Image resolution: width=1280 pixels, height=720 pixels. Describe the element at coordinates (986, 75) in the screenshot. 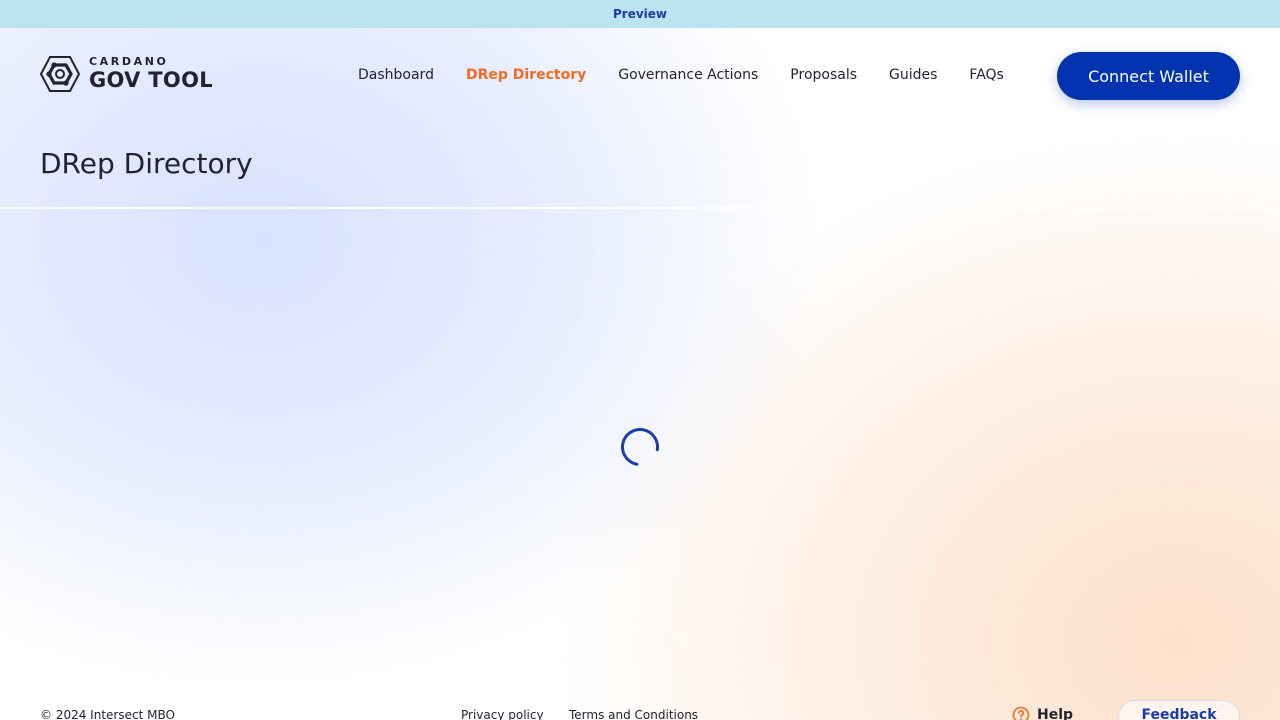

I see `nav-faqs: FAQs` at that location.